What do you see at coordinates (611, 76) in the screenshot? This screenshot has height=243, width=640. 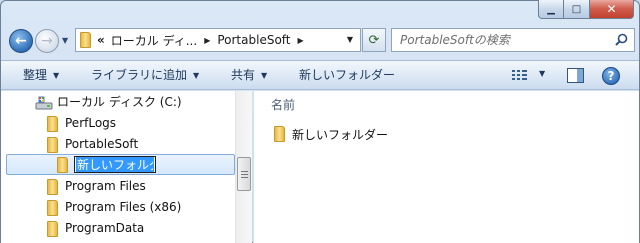 I see `help-button: ?` at bounding box center [611, 76].